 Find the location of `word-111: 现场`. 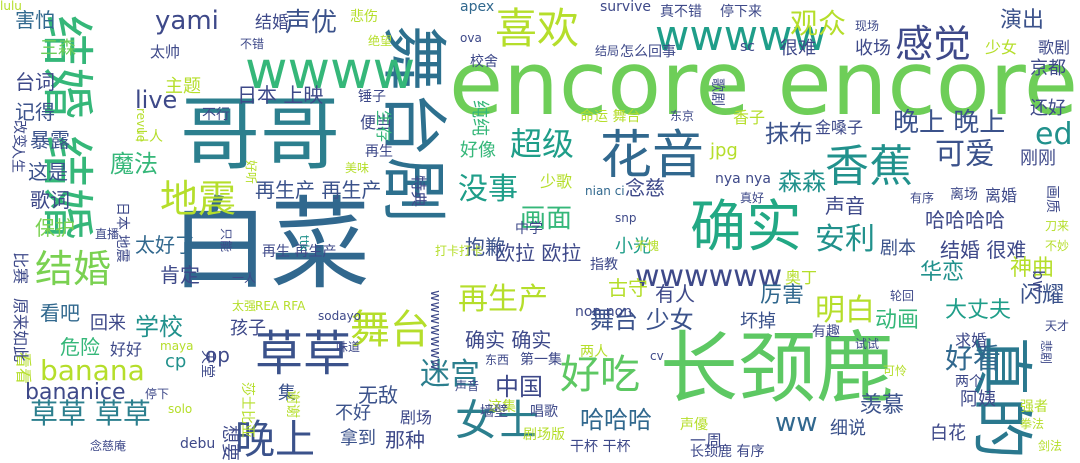

word-111: 现场 is located at coordinates (867, 26).